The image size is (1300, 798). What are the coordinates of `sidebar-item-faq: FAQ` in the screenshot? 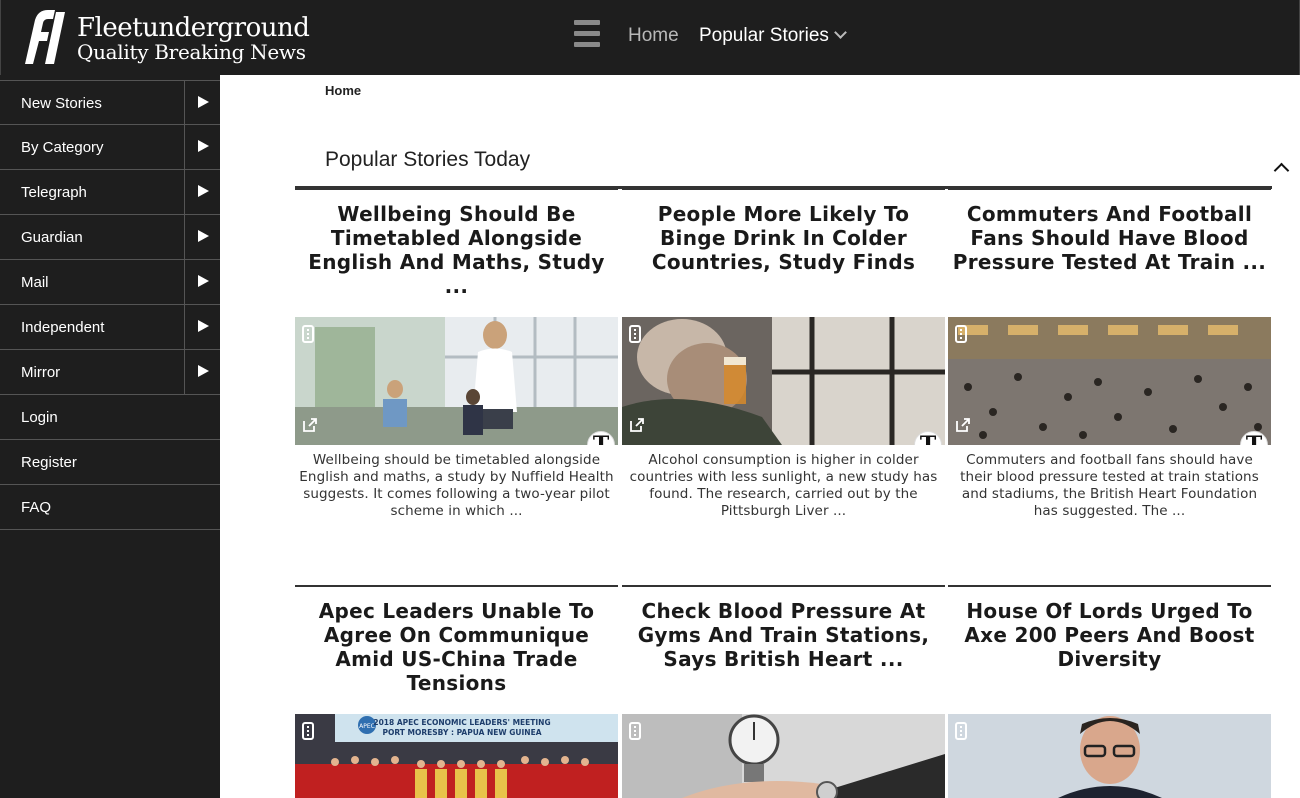 It's located at (110, 507).